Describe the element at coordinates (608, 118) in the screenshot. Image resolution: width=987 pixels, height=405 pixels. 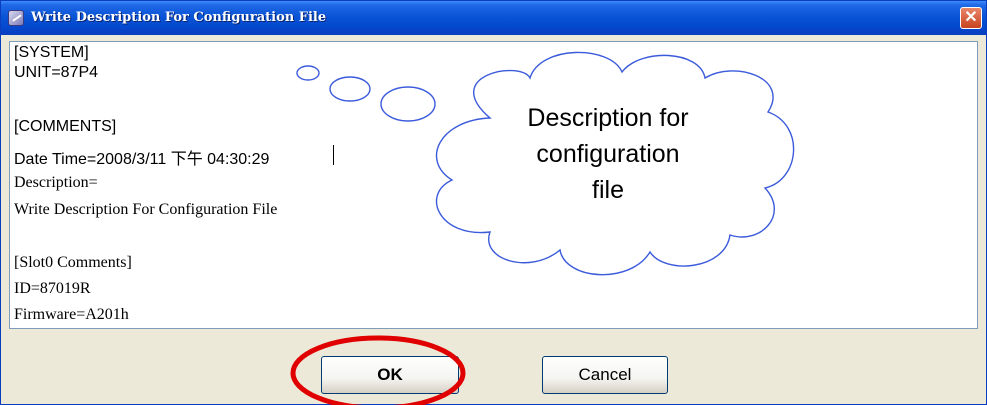
I see `callout-line: Description for` at that location.